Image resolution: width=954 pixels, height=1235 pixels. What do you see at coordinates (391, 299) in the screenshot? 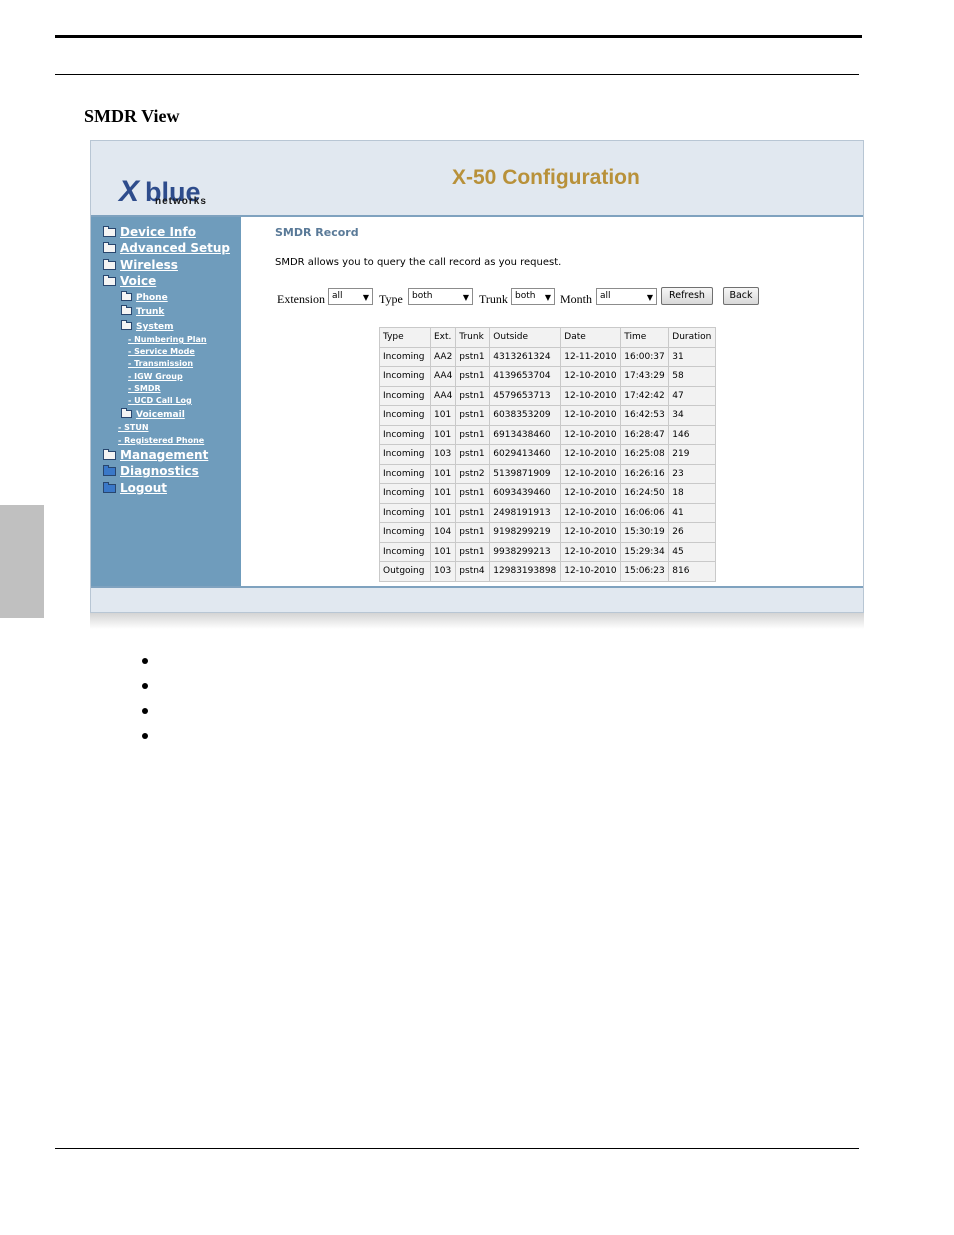
I see `type-label: Type` at bounding box center [391, 299].